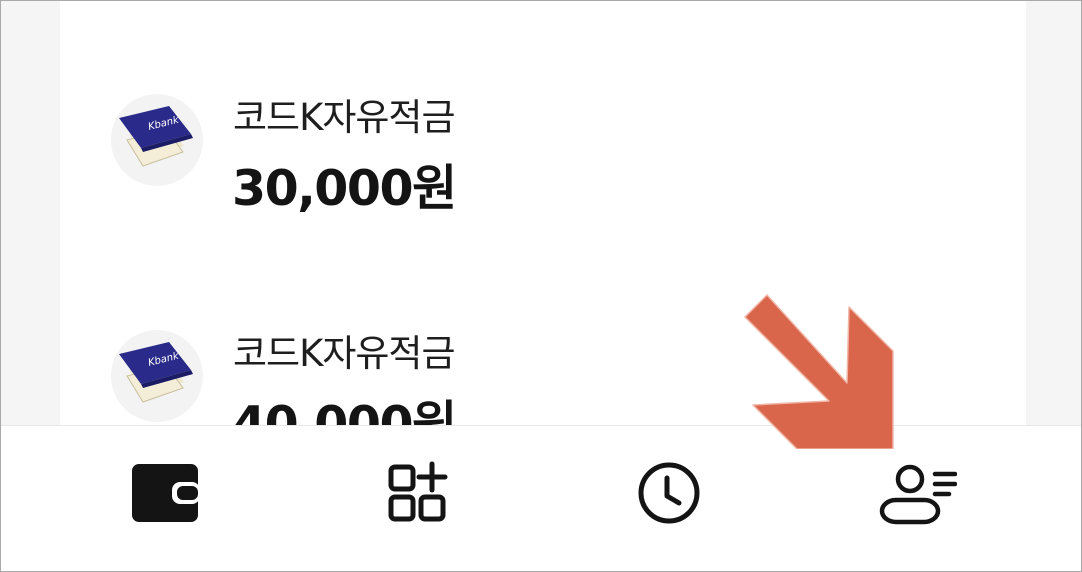 The image size is (1082, 572). I want to click on tab-profile, so click(917, 492).